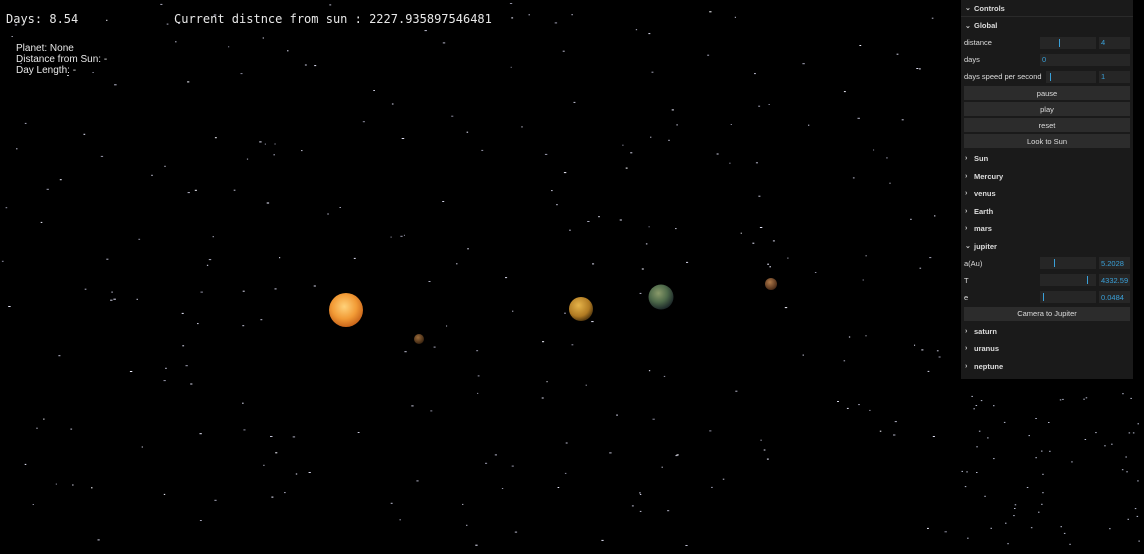  What do you see at coordinates (1047, 159) in the screenshot?
I see `folder-sun: › Sun` at bounding box center [1047, 159].